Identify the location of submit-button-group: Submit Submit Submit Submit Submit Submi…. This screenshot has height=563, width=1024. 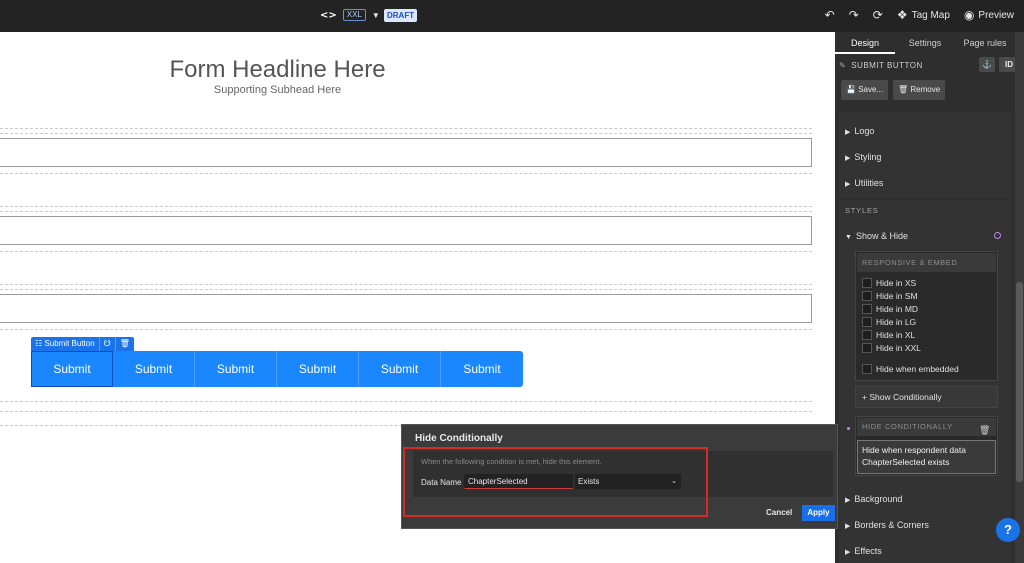
(277, 369).